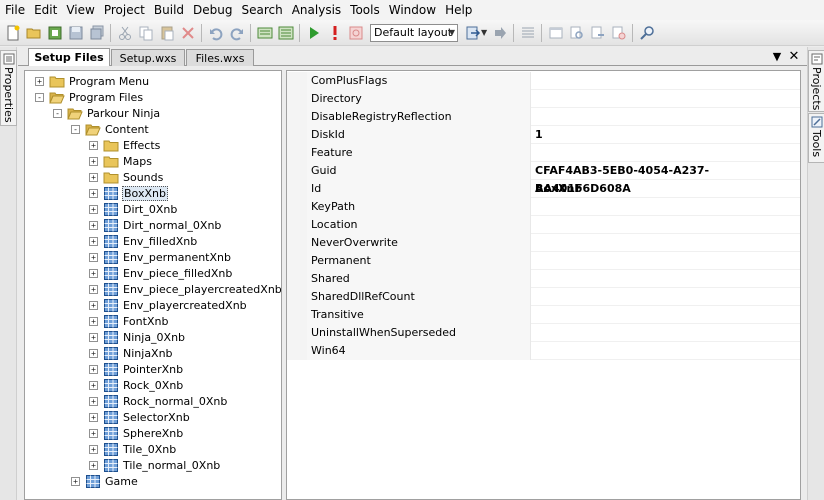  What do you see at coordinates (155, 225) in the screenshot?
I see `tree-node: + Dirt_normal_0Xnb` at bounding box center [155, 225].